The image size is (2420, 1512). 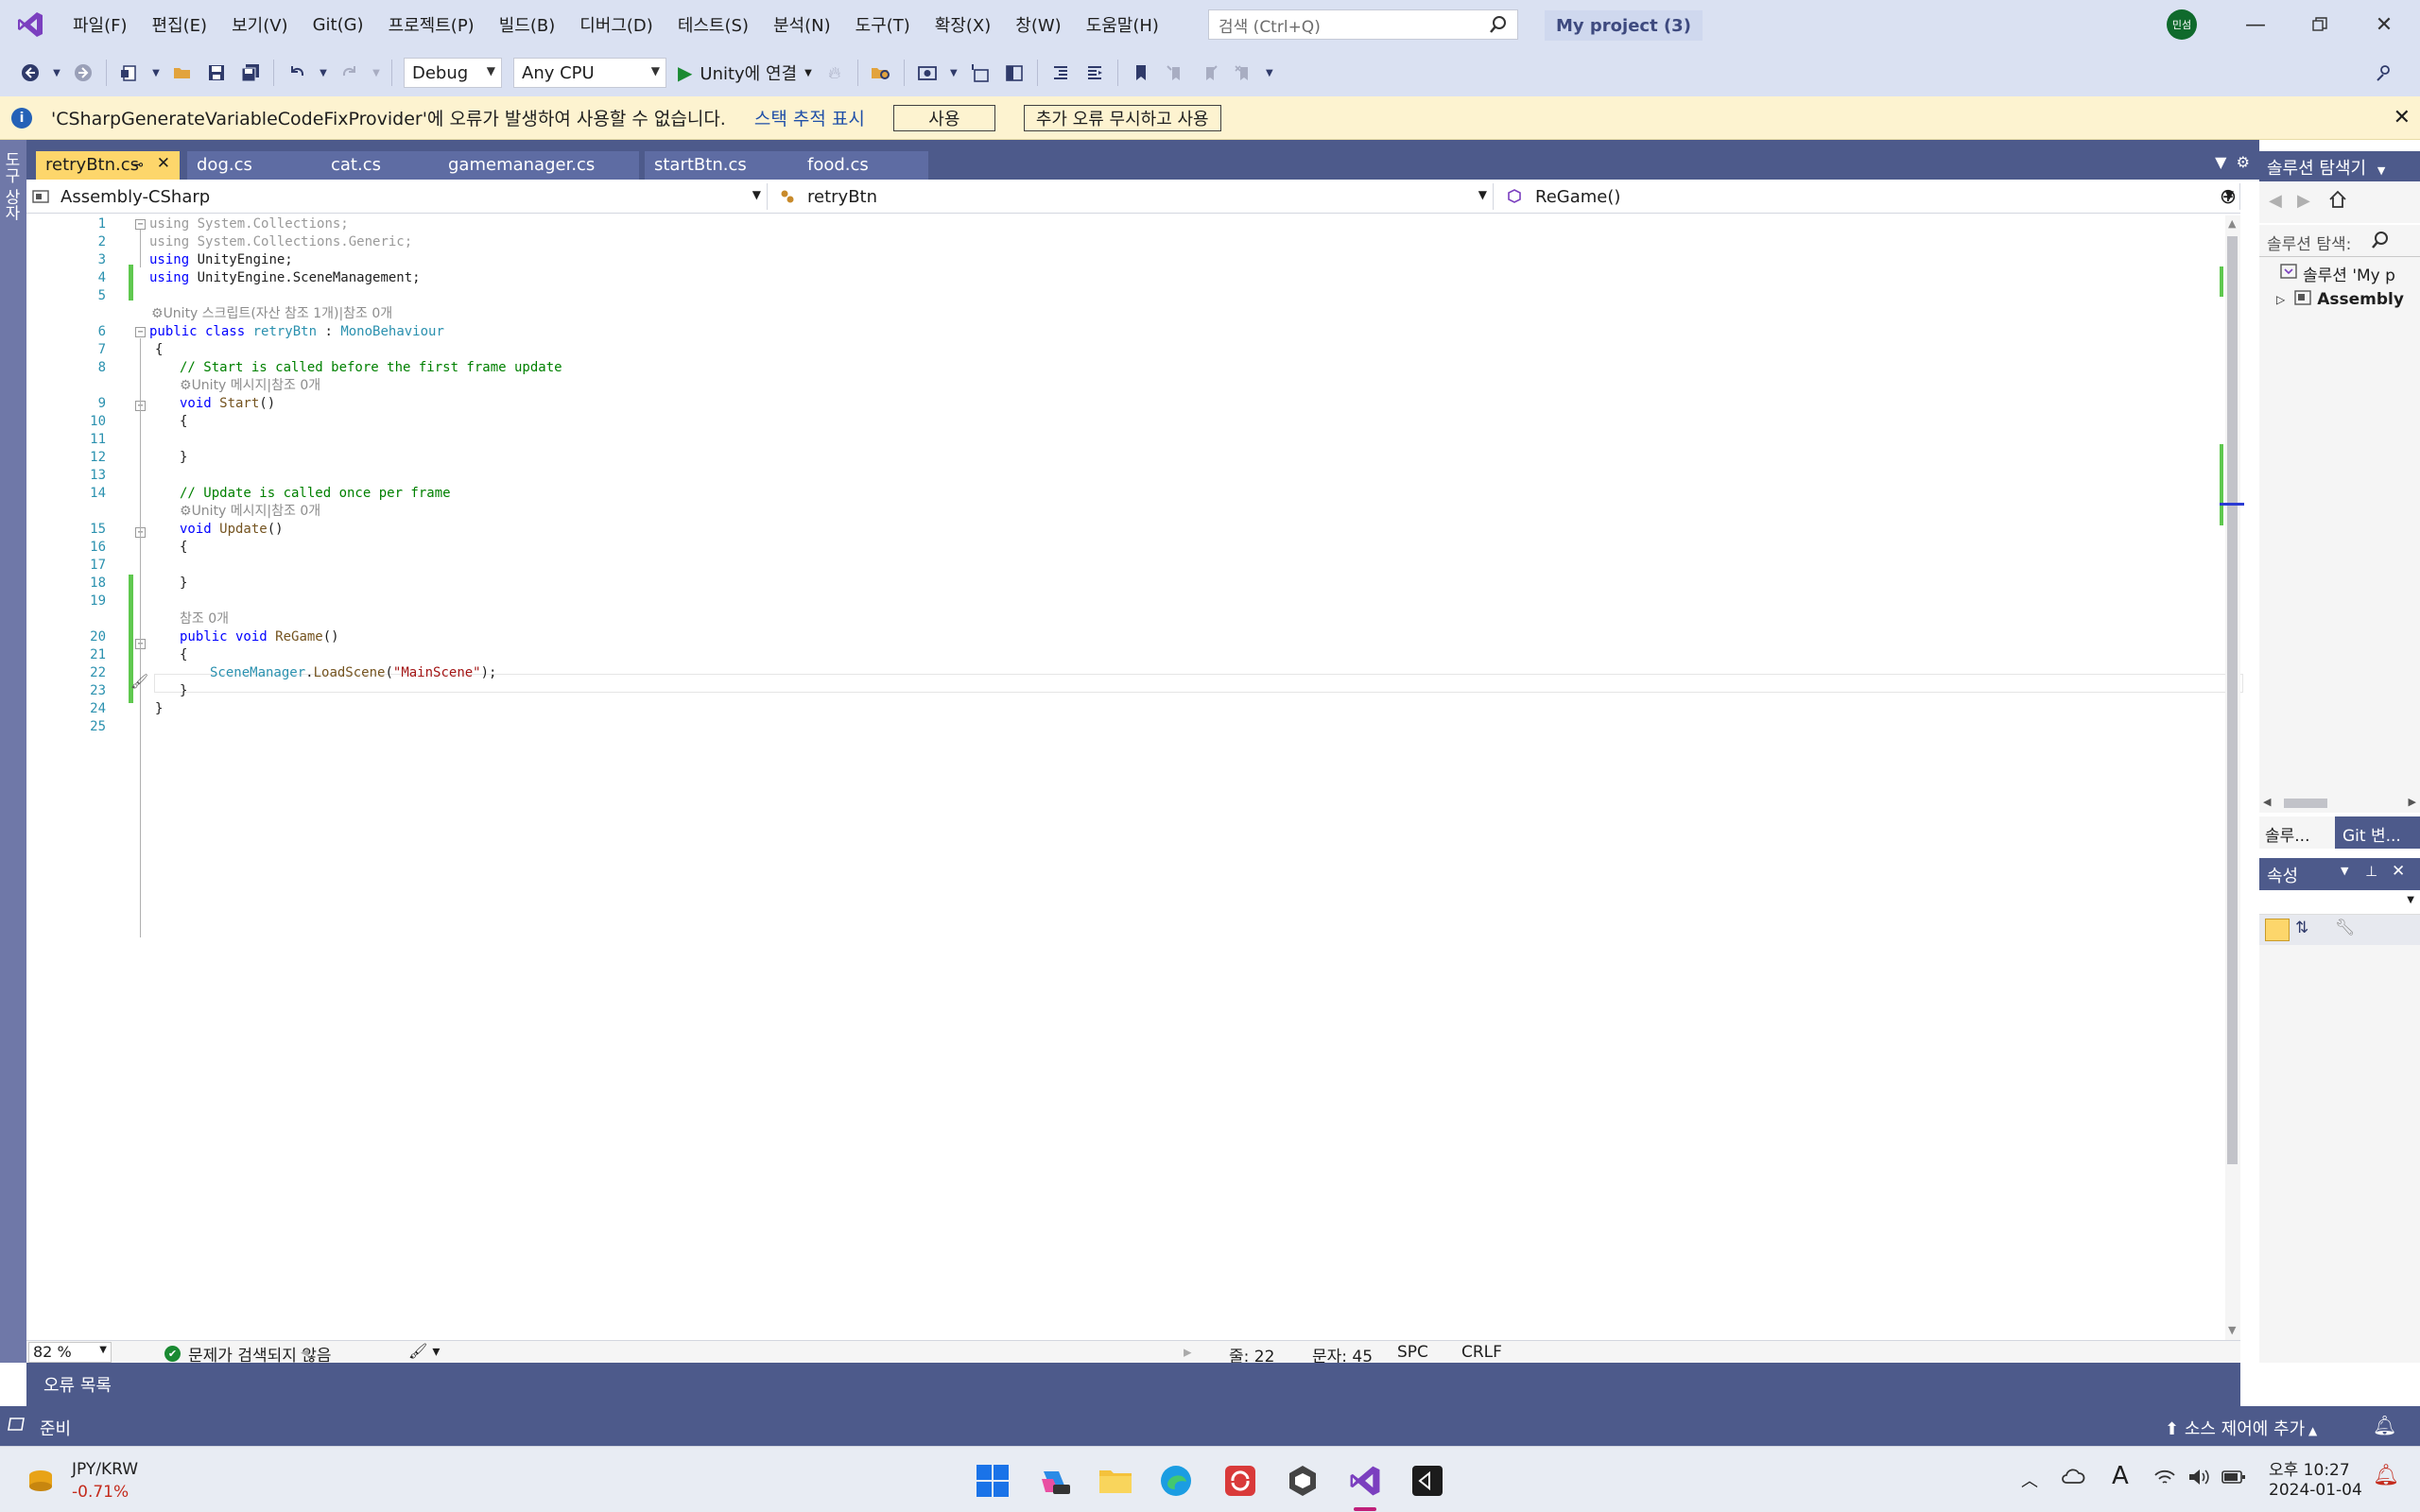 What do you see at coordinates (2339, 803) in the screenshot?
I see `solution-hscroll: ◀ ▶` at bounding box center [2339, 803].